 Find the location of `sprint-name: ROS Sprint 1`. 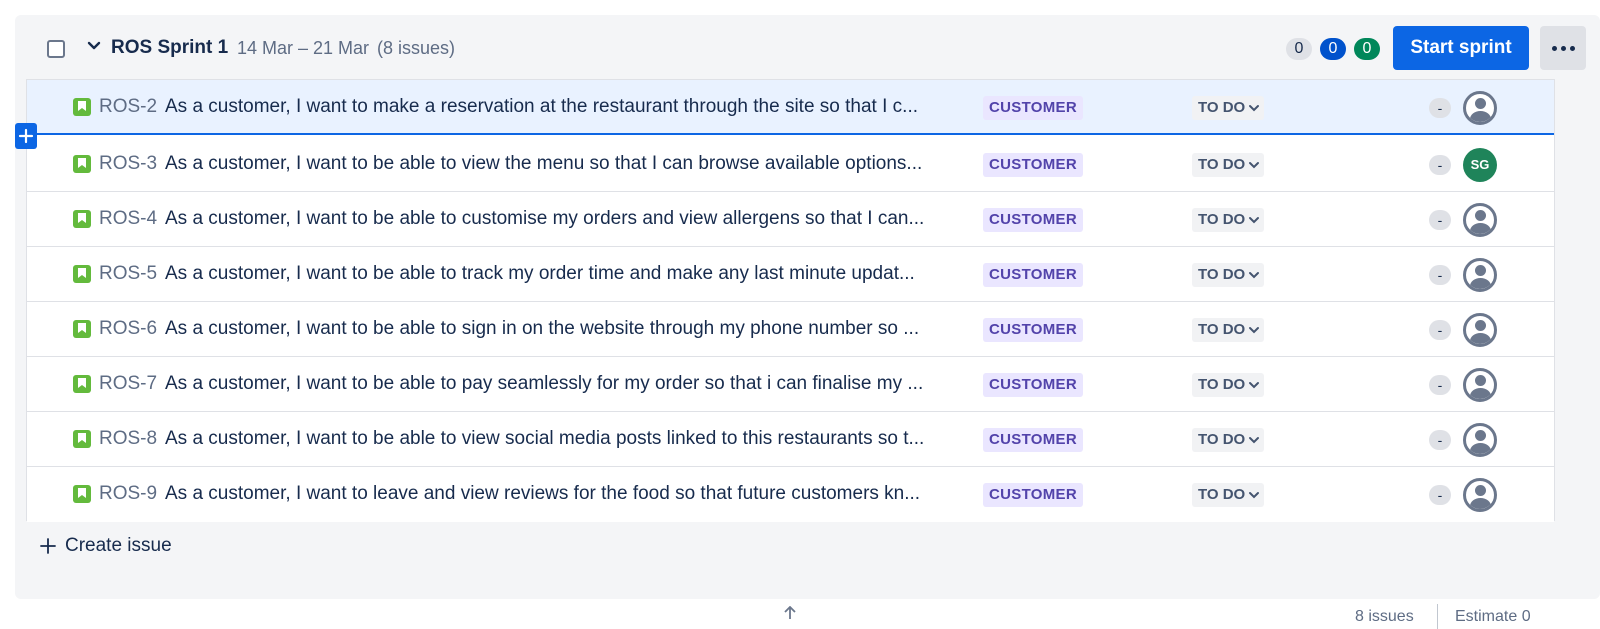

sprint-name: ROS Sprint 1 is located at coordinates (169, 48).